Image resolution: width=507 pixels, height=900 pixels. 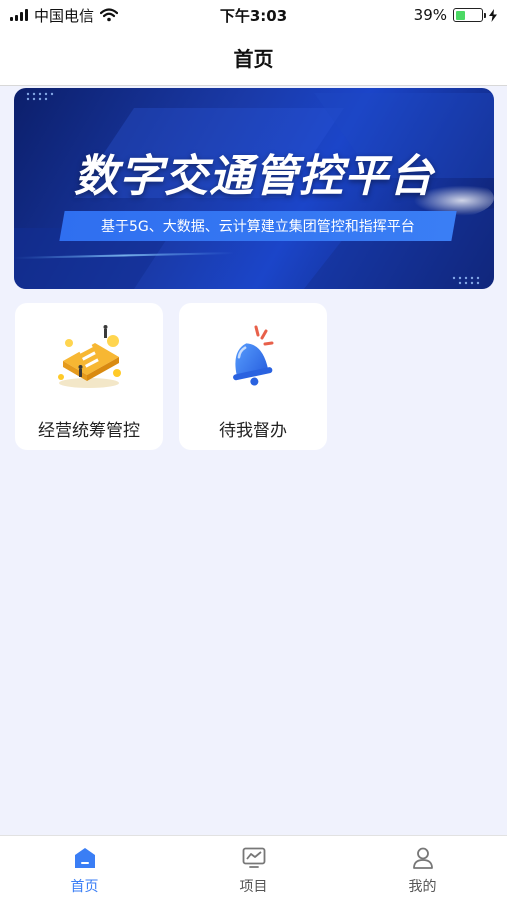 I want to click on tab-mine: 我的, so click(x=422, y=868).